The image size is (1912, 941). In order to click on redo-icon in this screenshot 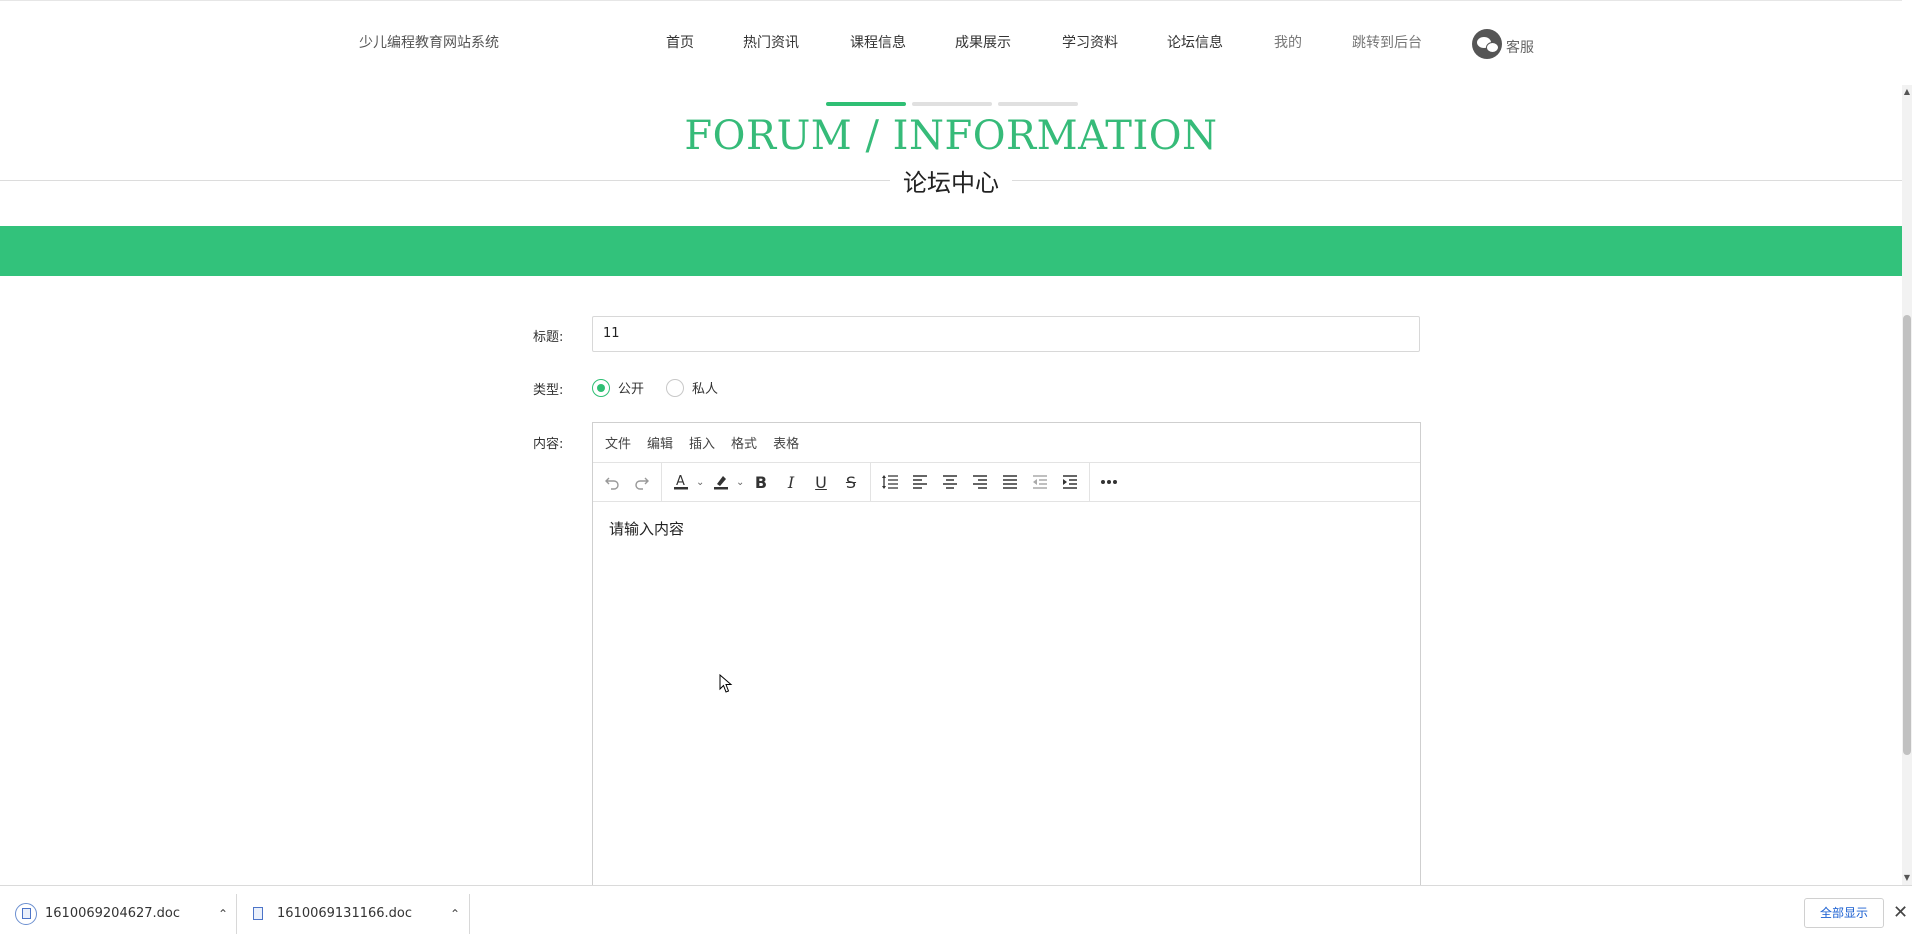, I will do `click(642, 482)`.